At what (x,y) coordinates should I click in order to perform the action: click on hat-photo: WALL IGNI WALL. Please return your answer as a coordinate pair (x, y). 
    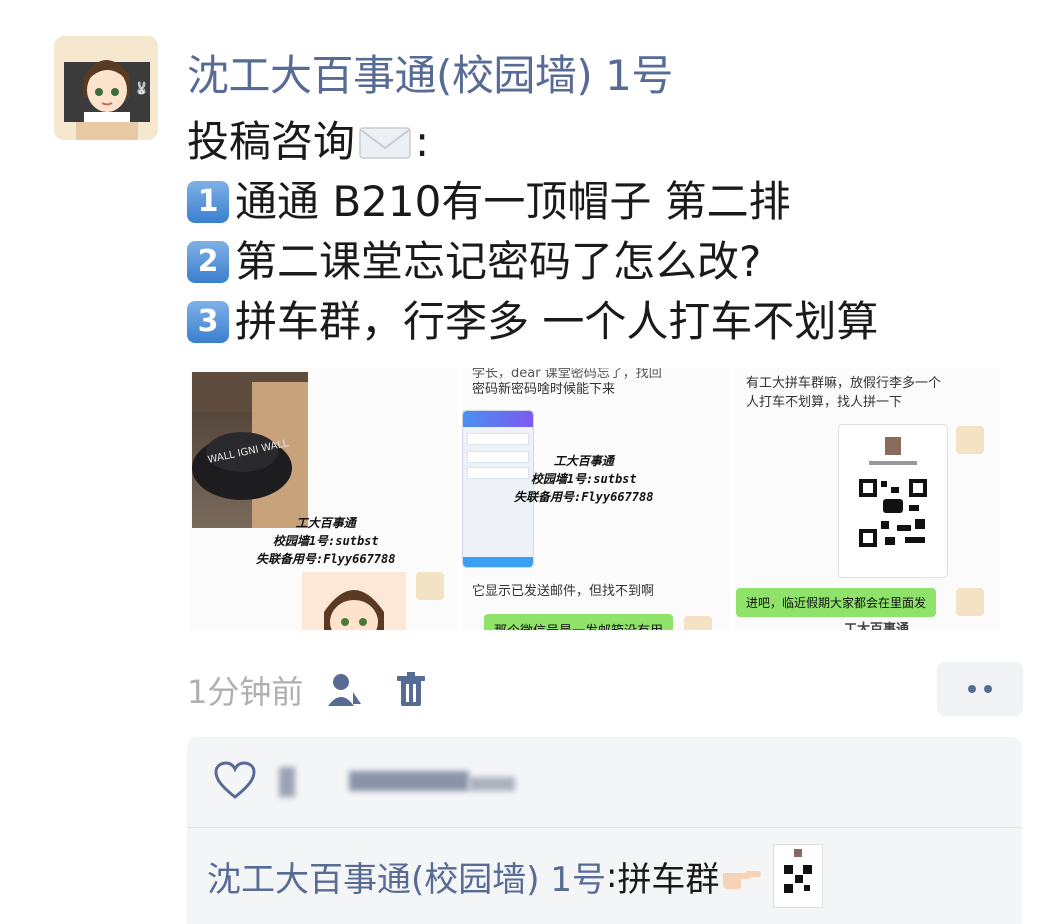
    Looking at the image, I should click on (250, 450).